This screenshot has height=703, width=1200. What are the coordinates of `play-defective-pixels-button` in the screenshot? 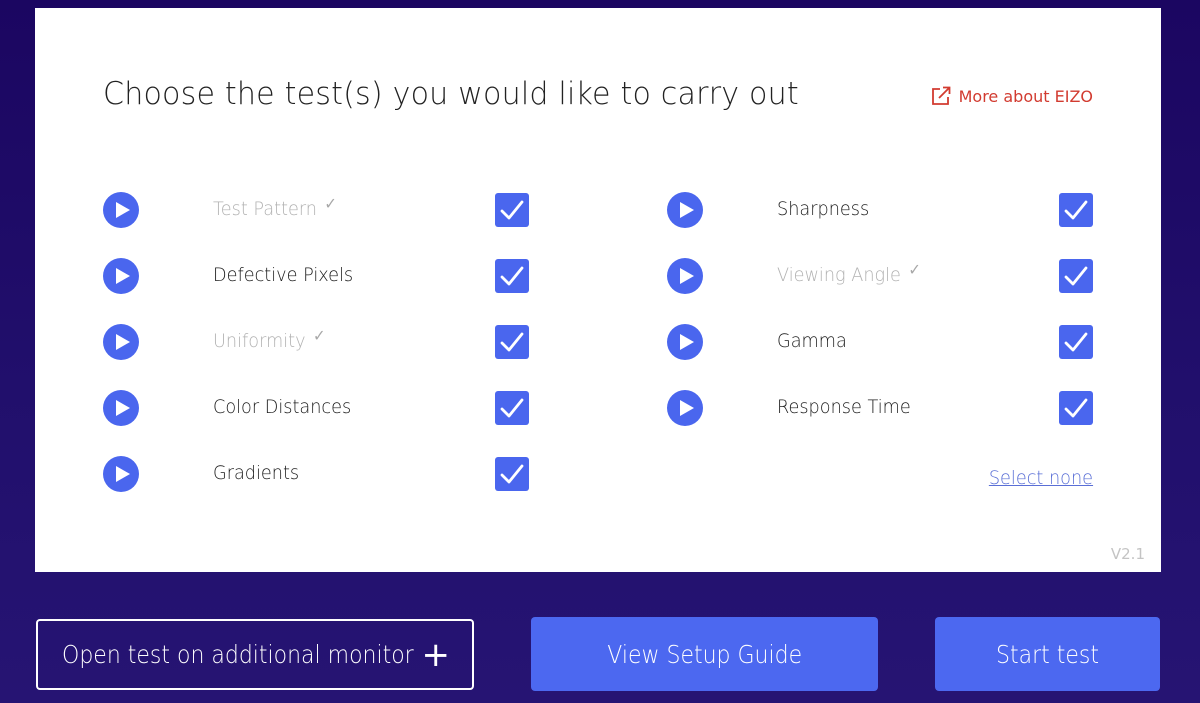 It's located at (121, 276).